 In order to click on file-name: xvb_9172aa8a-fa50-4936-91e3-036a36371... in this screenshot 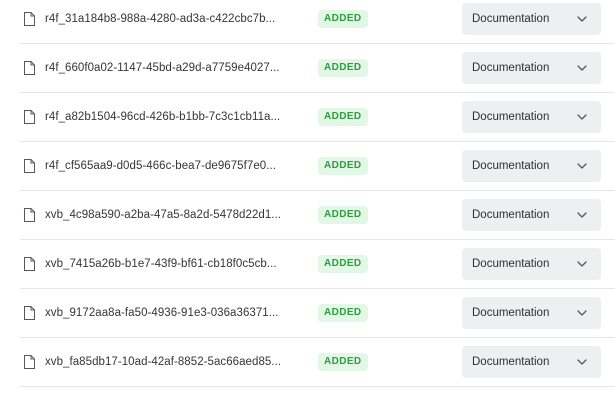, I will do `click(162, 313)`.